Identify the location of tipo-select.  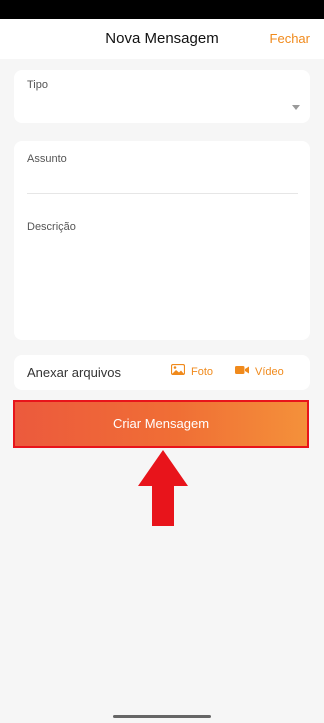
(165, 106).